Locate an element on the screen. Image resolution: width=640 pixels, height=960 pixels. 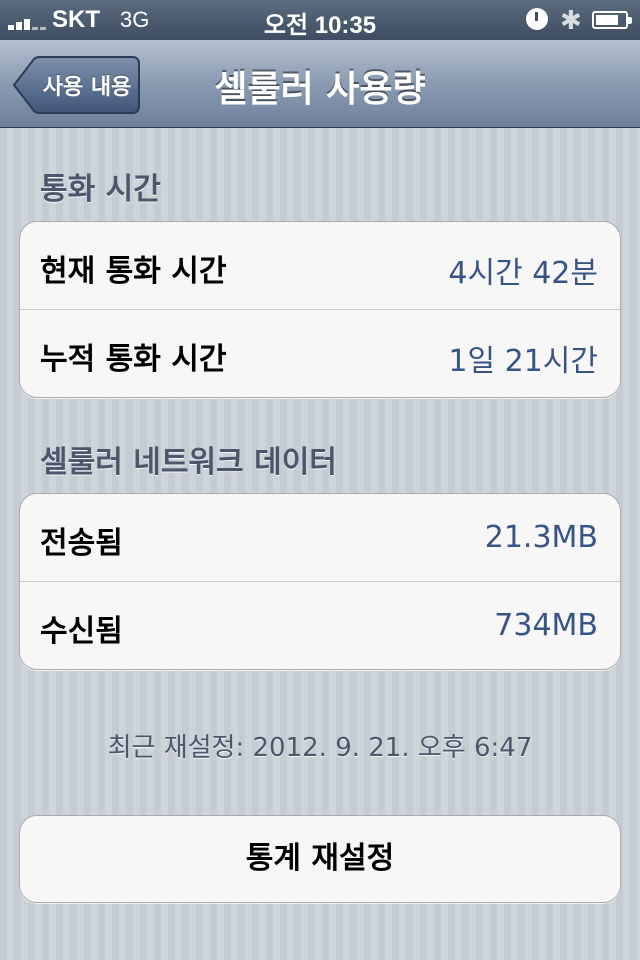
back-button: 사용 내용 is located at coordinates (76, 85).